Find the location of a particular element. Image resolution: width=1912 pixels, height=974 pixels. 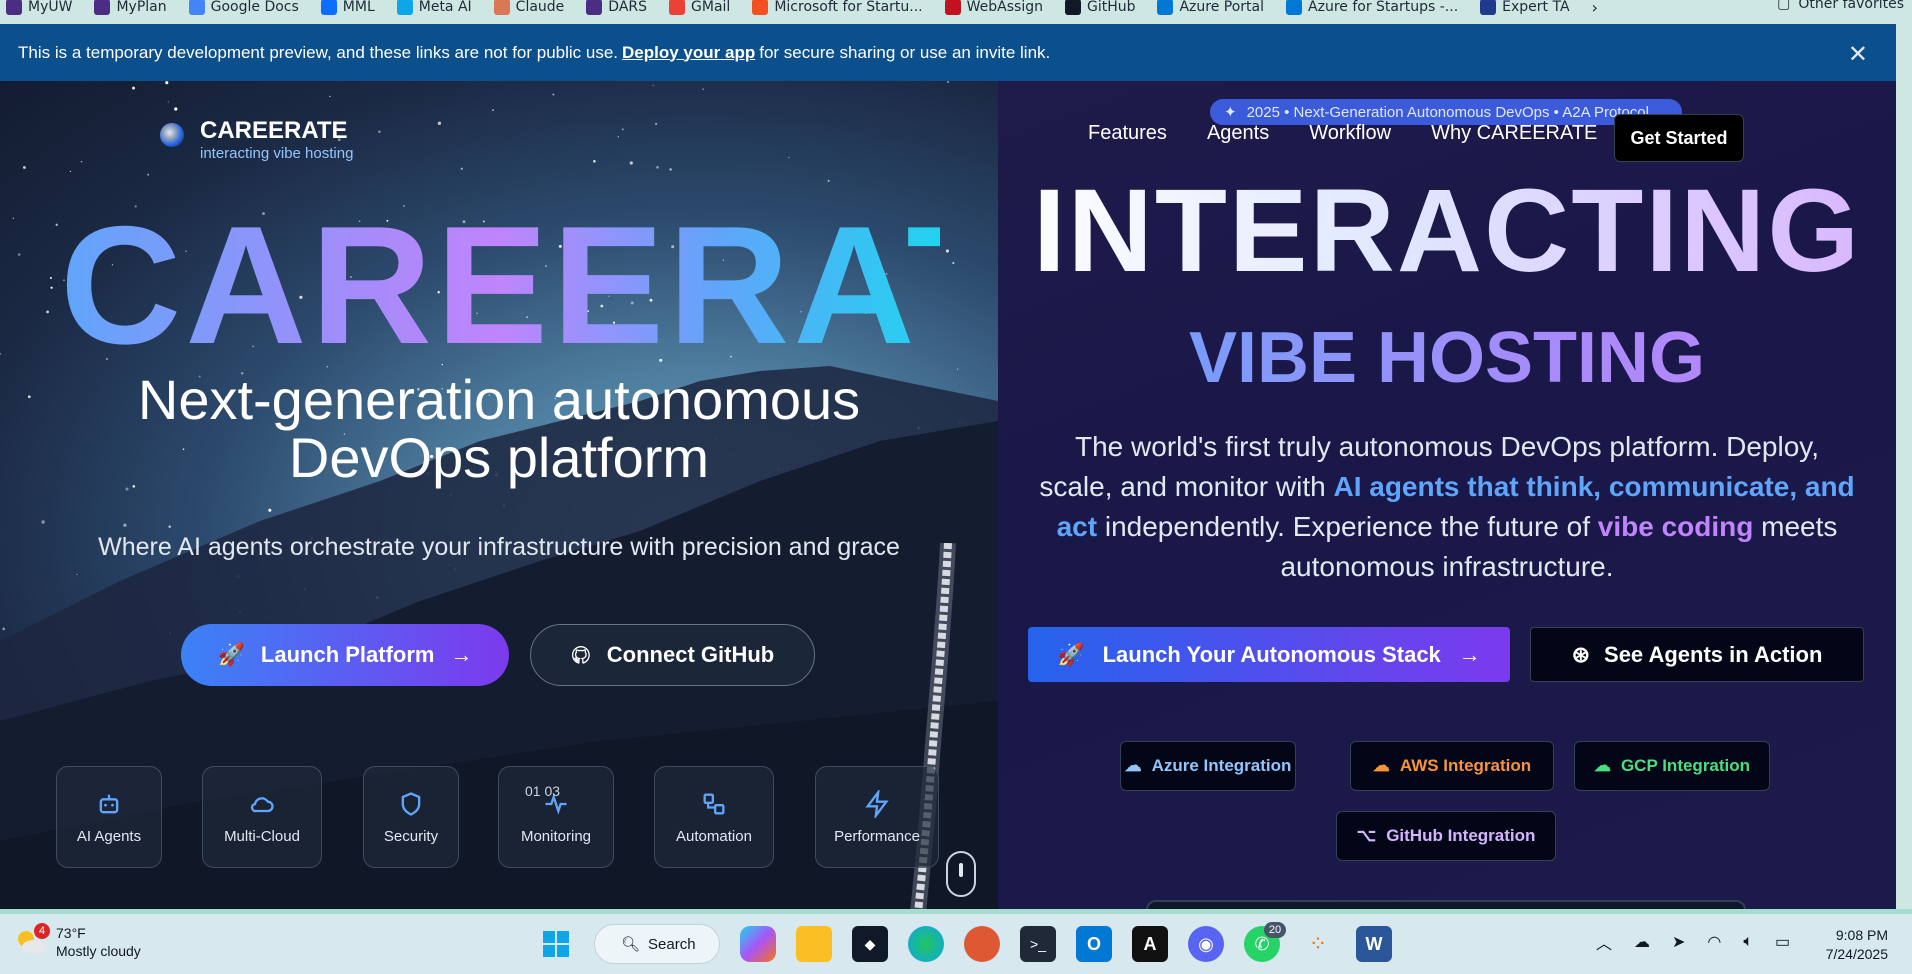

feature-tile-ai-agents: AI Agents is located at coordinates (109, 817).